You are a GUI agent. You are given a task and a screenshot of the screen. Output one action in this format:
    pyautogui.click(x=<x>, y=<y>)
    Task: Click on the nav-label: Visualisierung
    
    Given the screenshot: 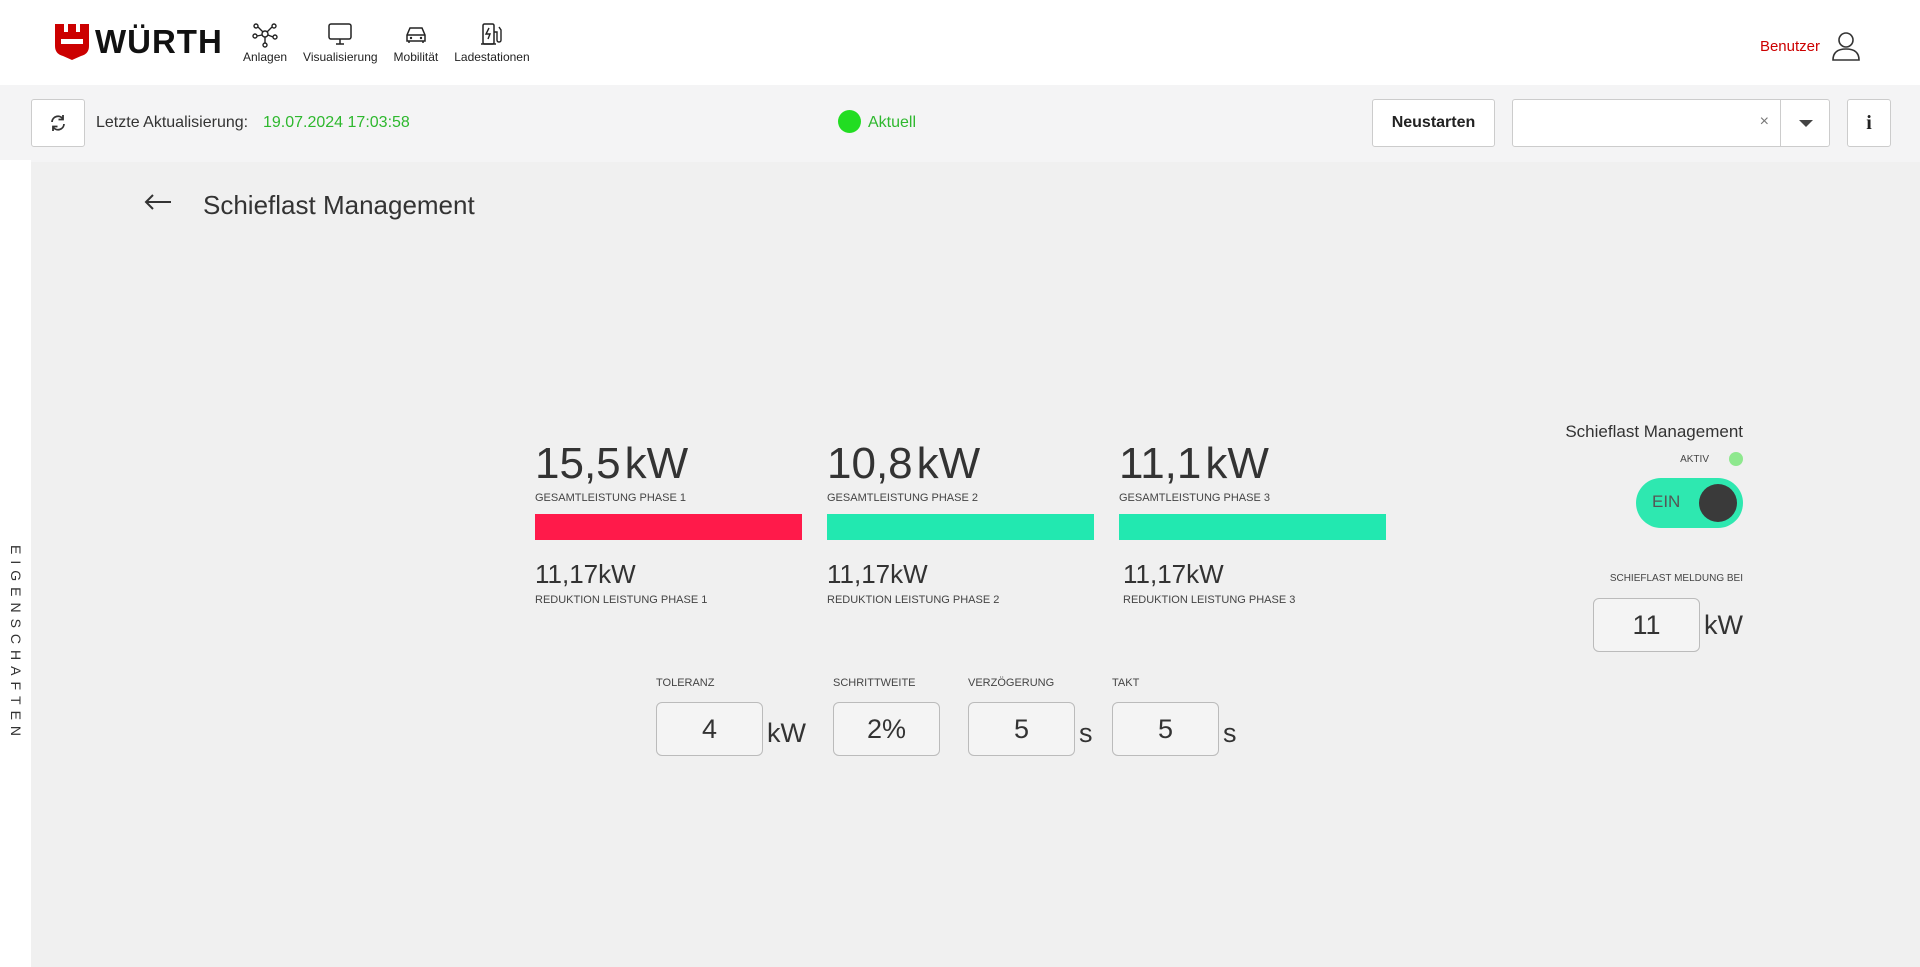 What is the action you would take?
    pyautogui.click(x=340, y=57)
    